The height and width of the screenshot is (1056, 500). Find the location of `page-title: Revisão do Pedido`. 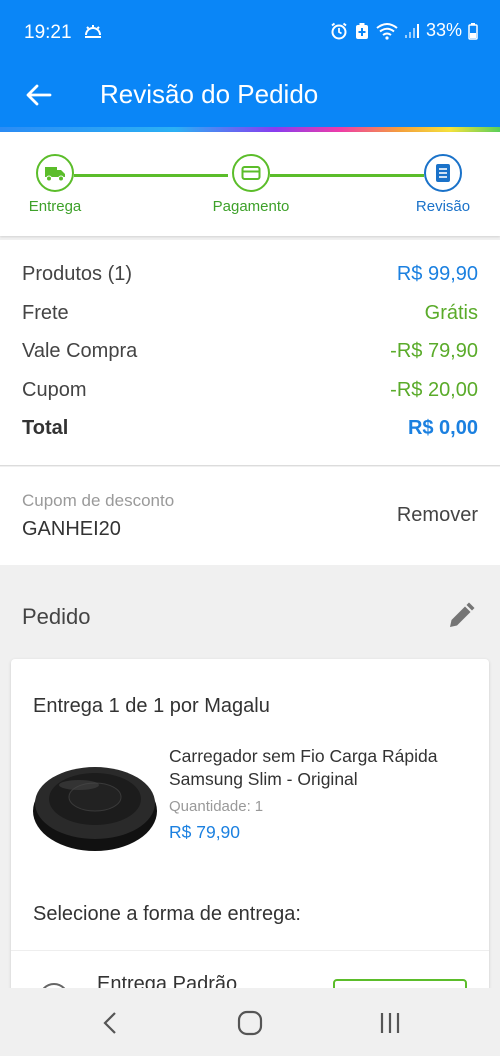

page-title: Revisão do Pedido is located at coordinates (209, 94).